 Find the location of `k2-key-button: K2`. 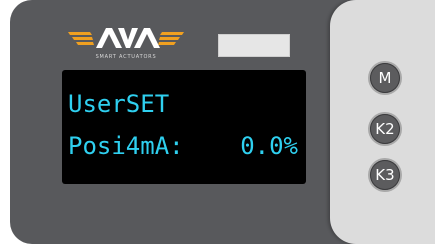

k2-key-button: K2 is located at coordinates (385, 129).